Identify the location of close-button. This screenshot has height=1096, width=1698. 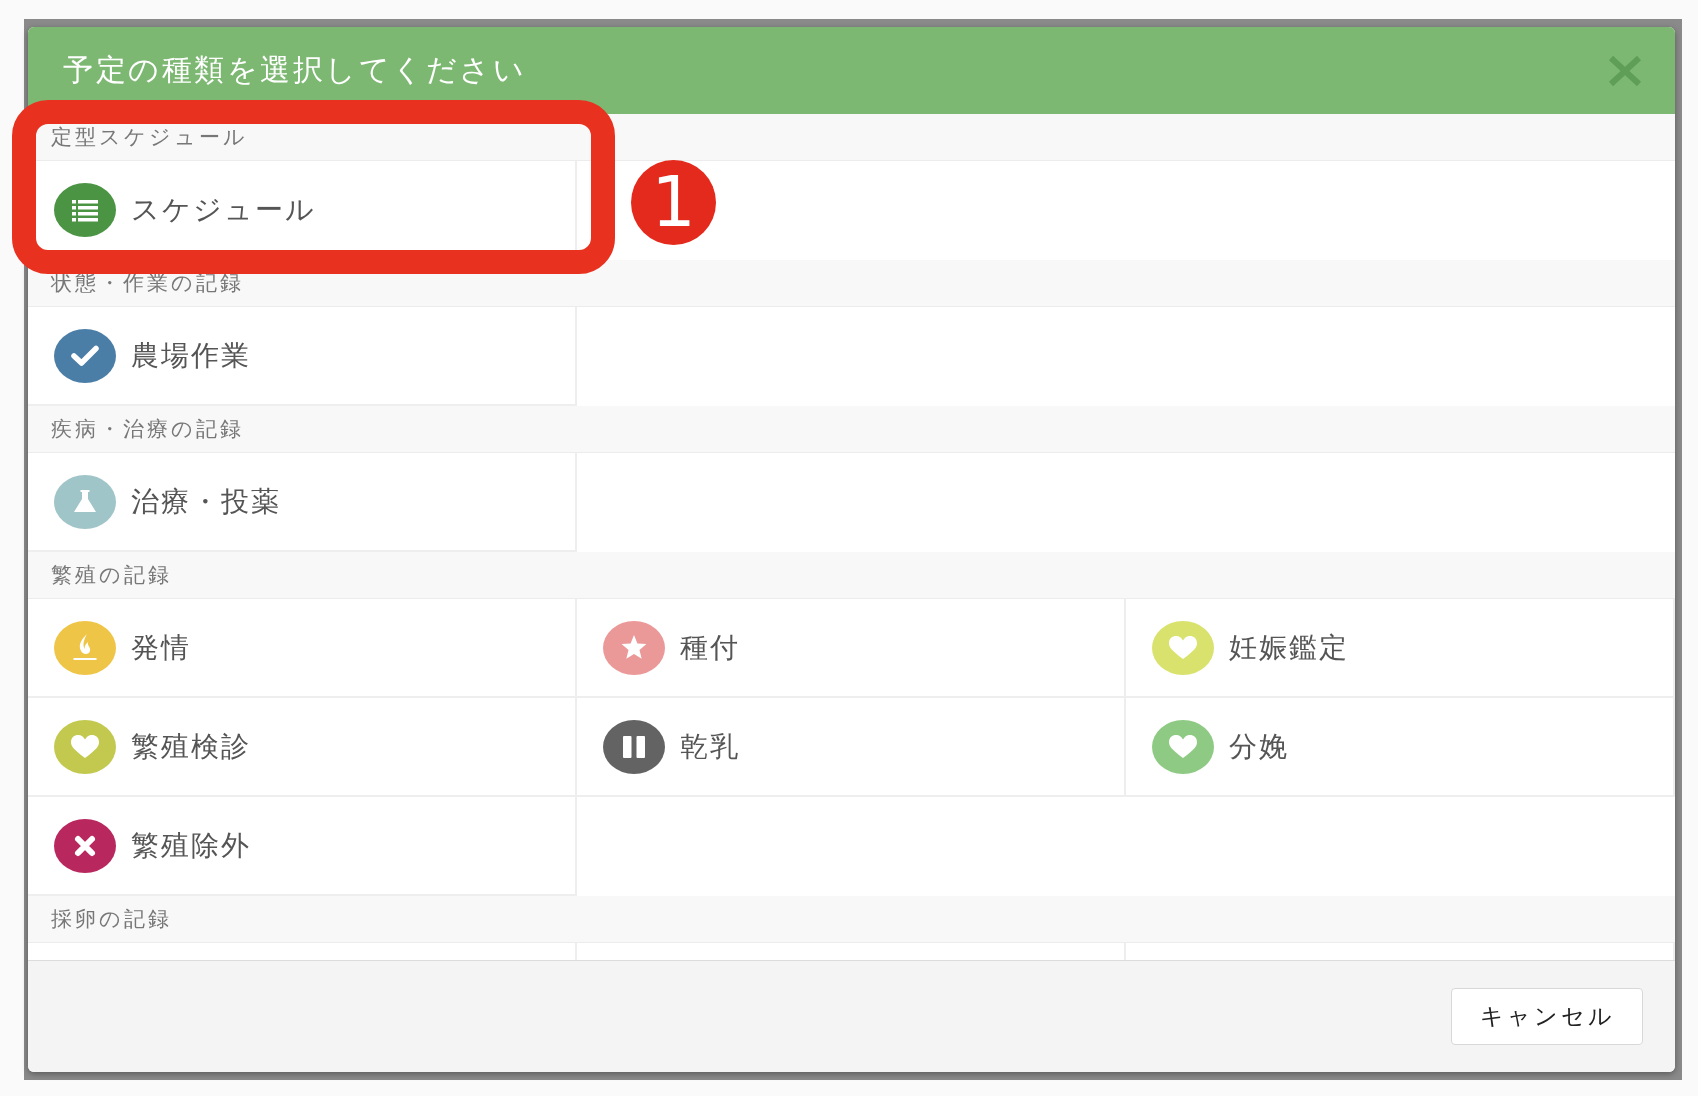
(1625, 70).